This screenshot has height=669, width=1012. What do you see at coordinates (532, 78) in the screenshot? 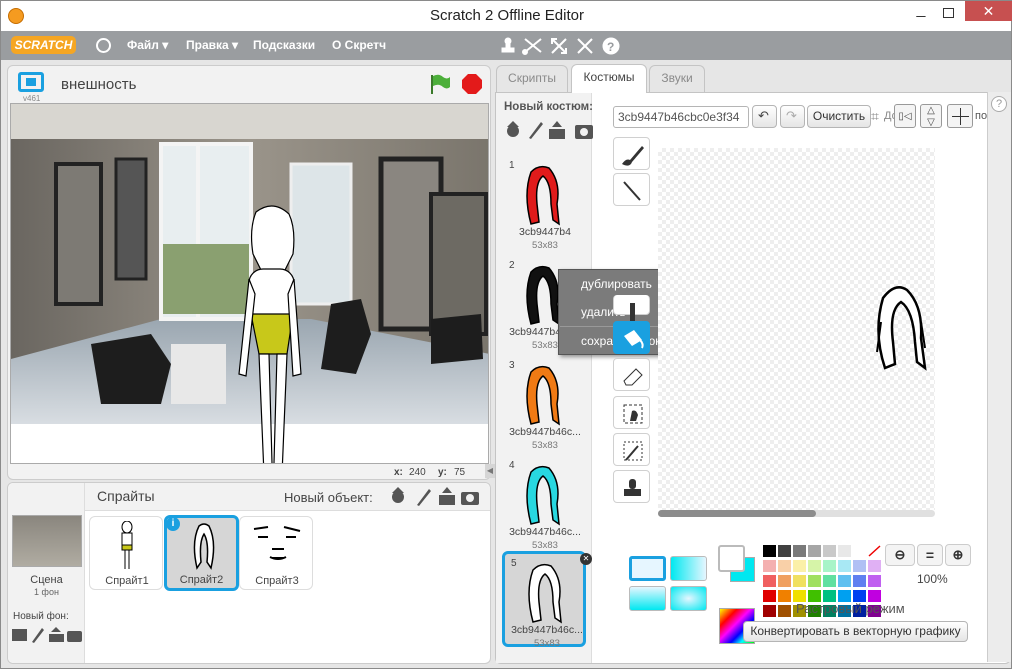
I see `tab-scripts: Скрипты` at bounding box center [532, 78].